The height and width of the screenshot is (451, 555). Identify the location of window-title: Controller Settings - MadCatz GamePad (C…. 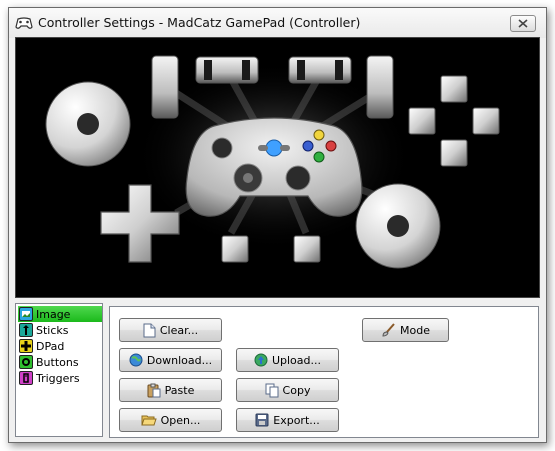
(199, 22).